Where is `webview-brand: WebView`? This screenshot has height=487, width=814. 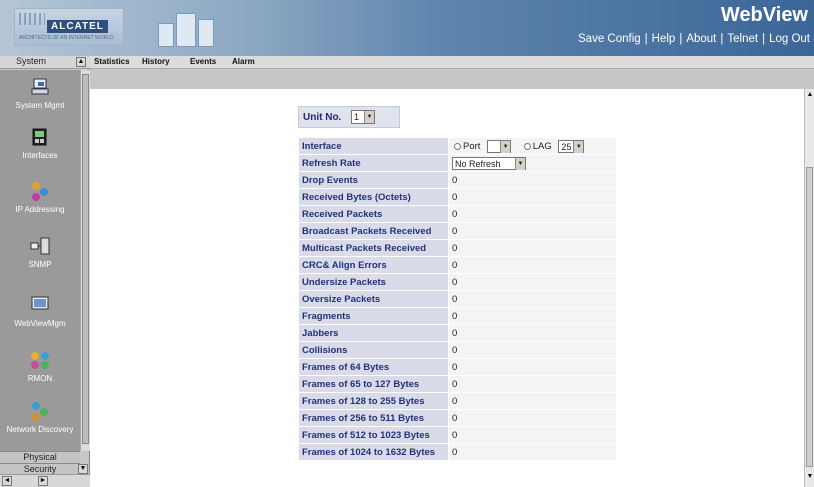
webview-brand: WebView is located at coordinates (764, 15).